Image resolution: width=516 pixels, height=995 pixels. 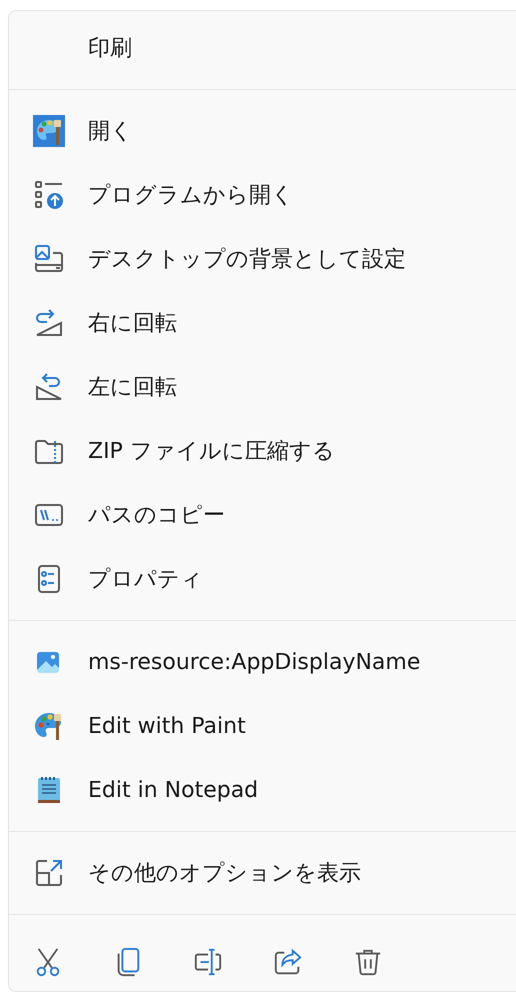 What do you see at coordinates (262, 387) in the screenshot?
I see `menu-item: 左に回転` at bounding box center [262, 387].